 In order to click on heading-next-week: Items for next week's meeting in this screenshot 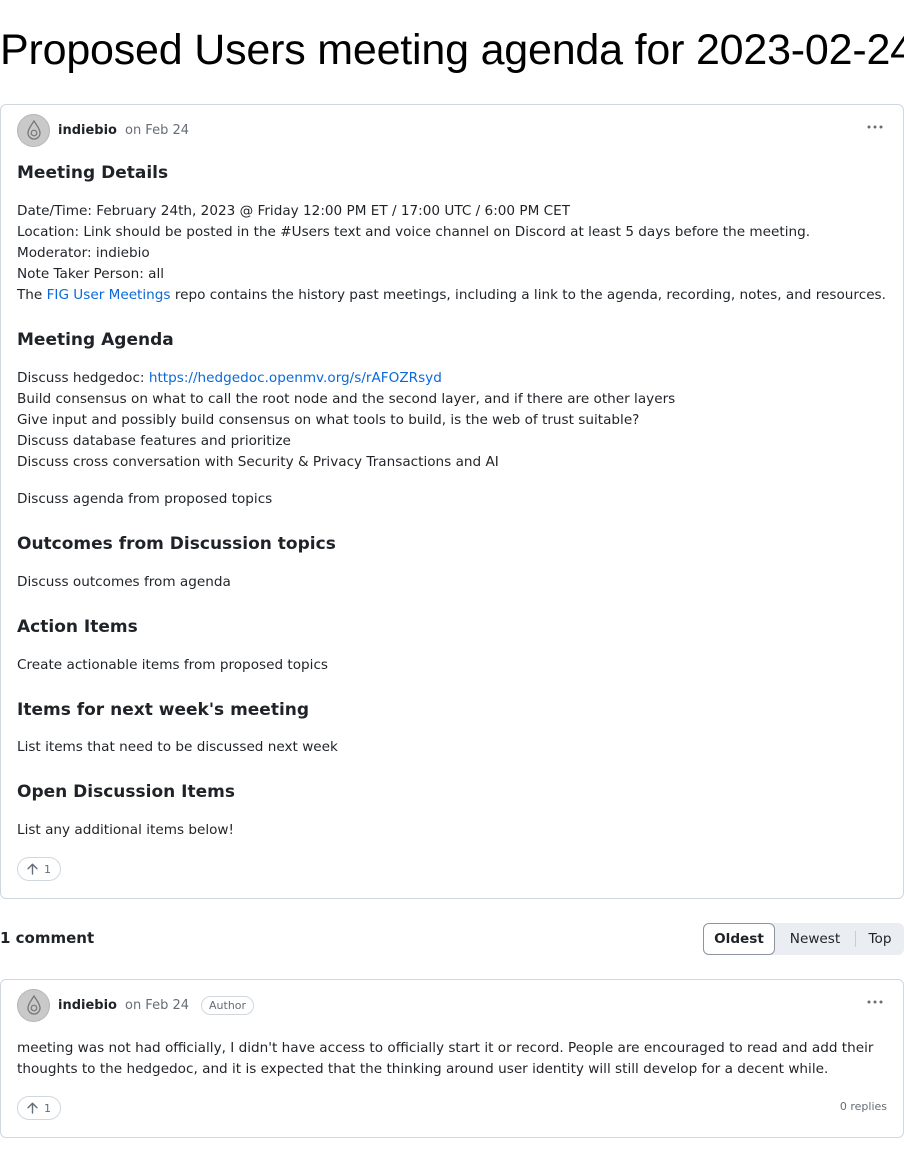, I will do `click(163, 710)`.